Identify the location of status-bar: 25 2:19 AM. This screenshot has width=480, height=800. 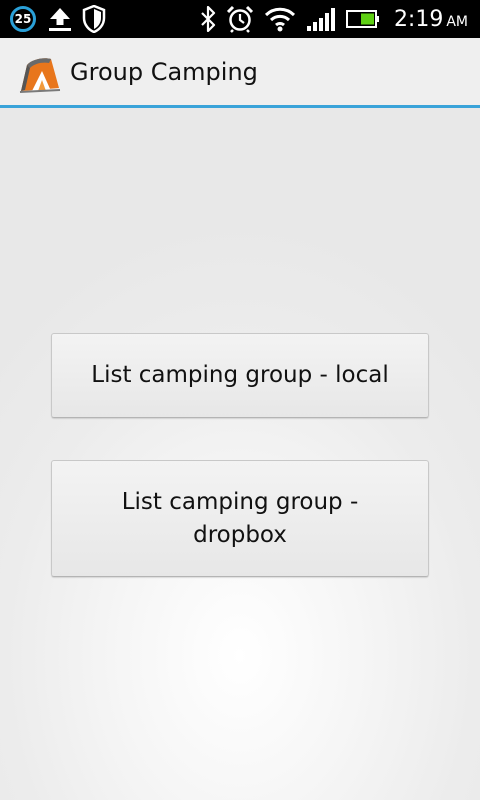
(240, 19).